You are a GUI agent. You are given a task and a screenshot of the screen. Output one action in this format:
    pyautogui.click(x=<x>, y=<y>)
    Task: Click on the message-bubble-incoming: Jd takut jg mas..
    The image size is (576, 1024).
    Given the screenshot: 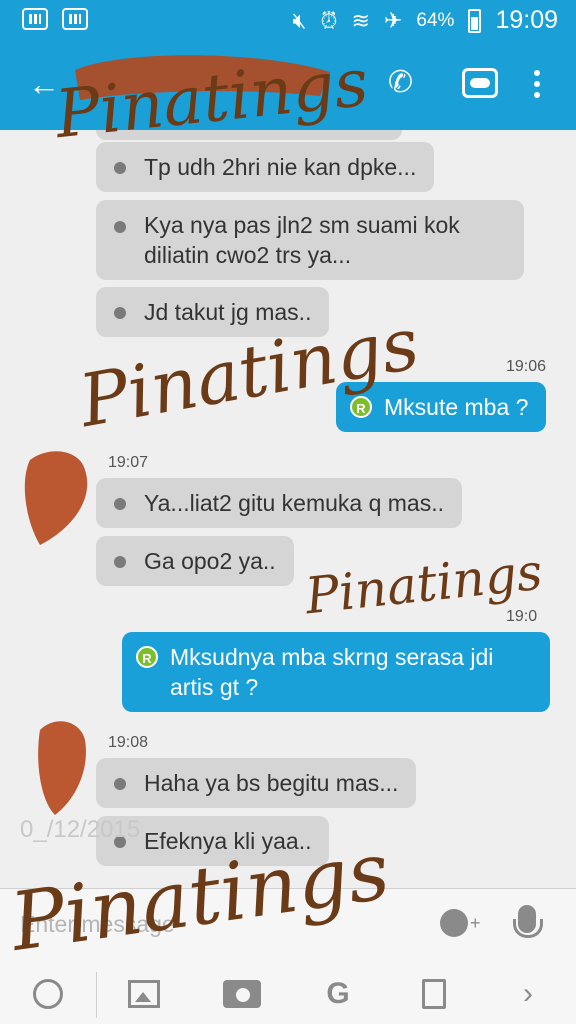 What is the action you would take?
    pyautogui.click(x=213, y=312)
    